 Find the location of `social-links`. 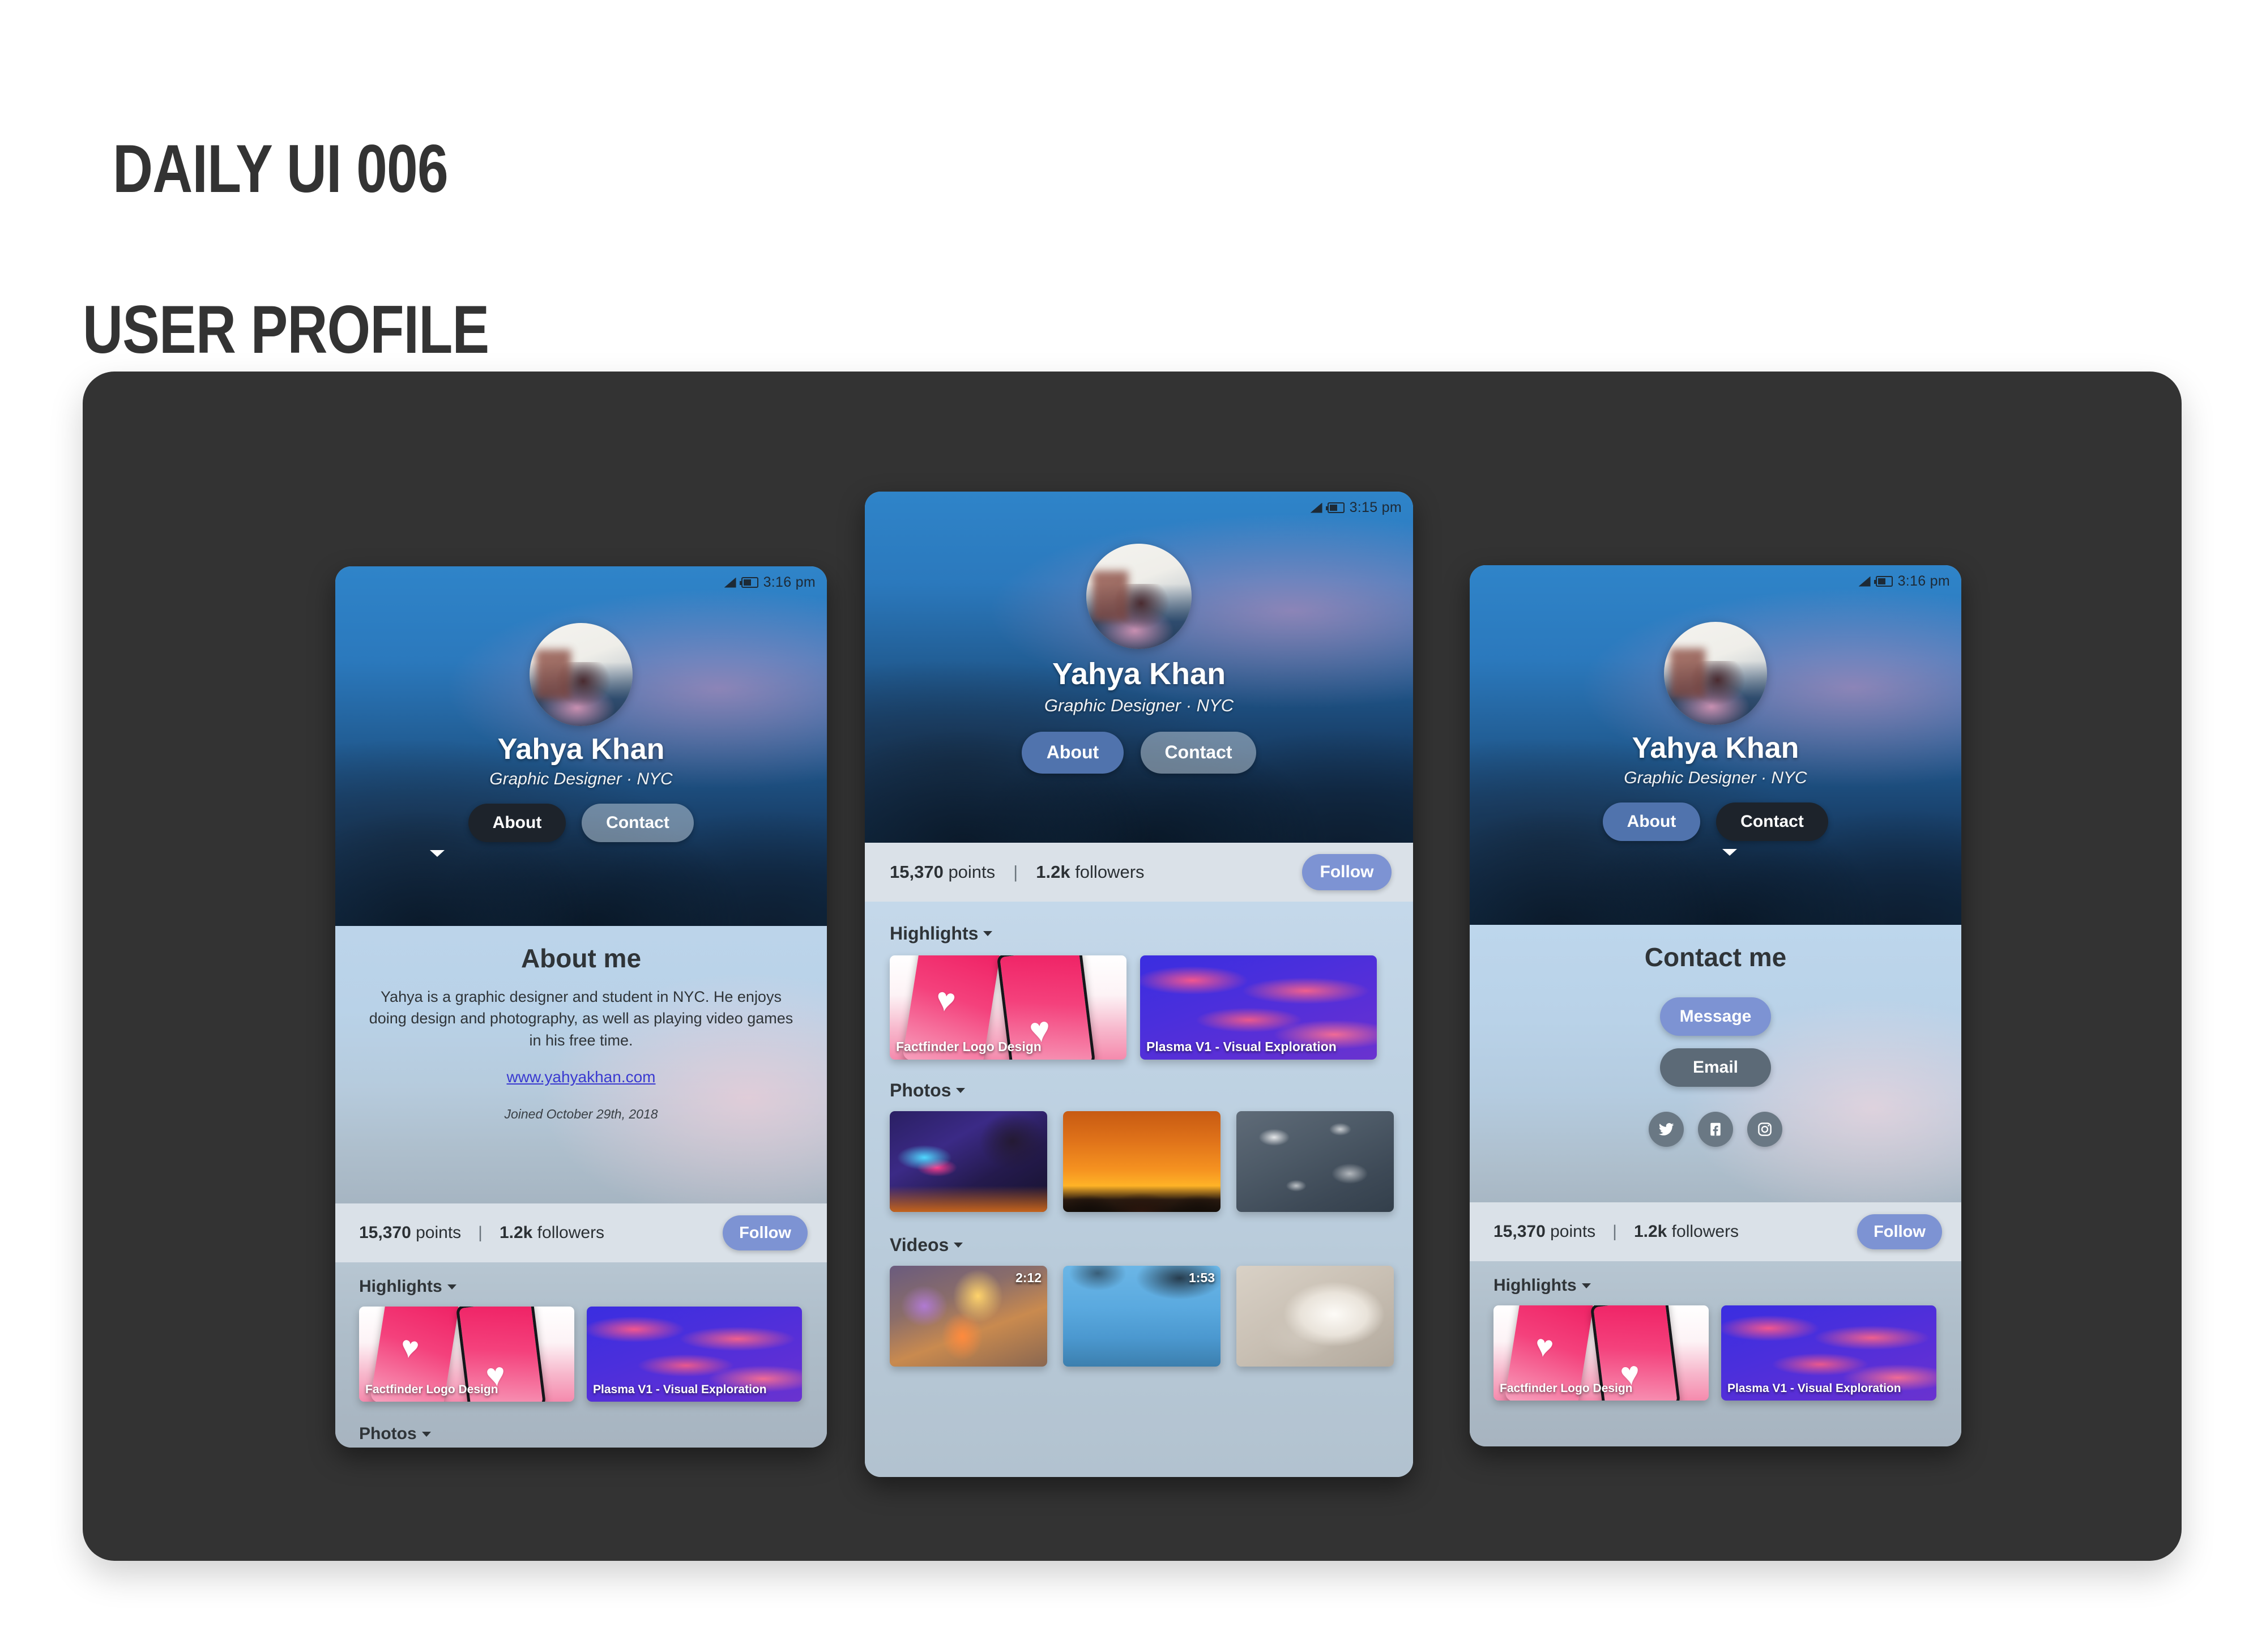

social-links is located at coordinates (1716, 1130).